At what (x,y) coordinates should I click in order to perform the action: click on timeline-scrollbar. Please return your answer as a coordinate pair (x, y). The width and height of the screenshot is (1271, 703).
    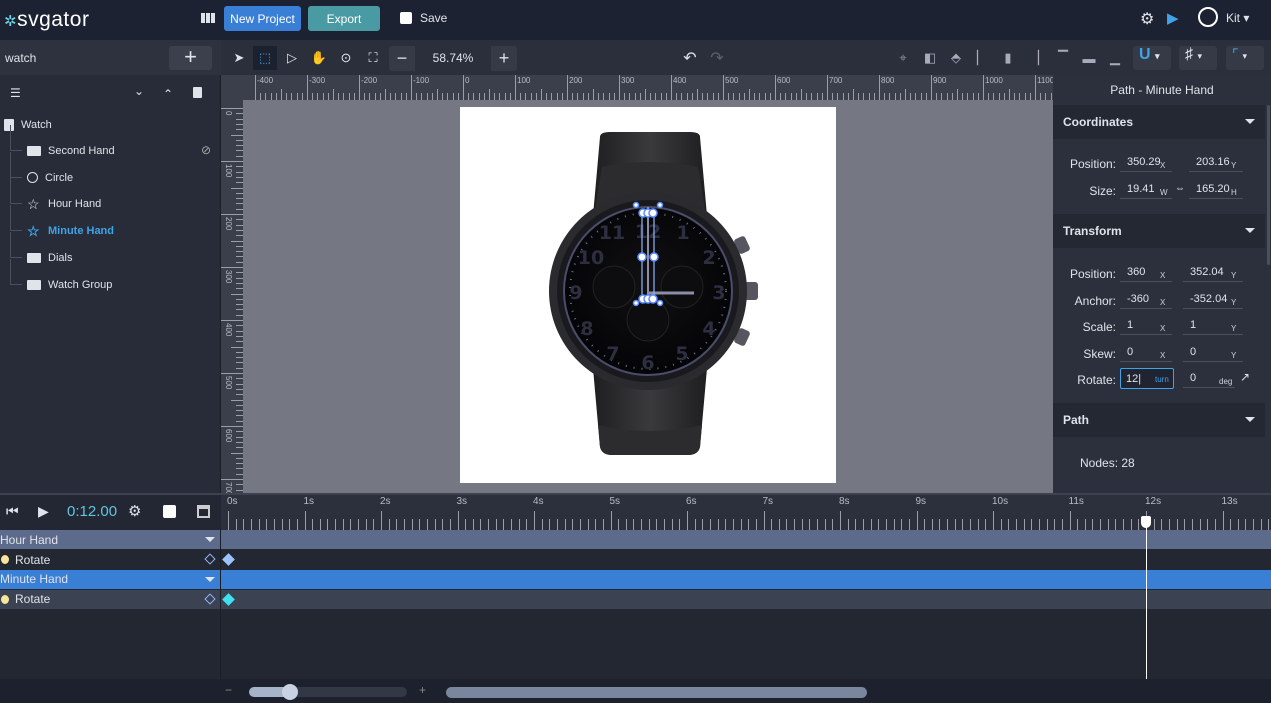
    Looking at the image, I should click on (656, 692).